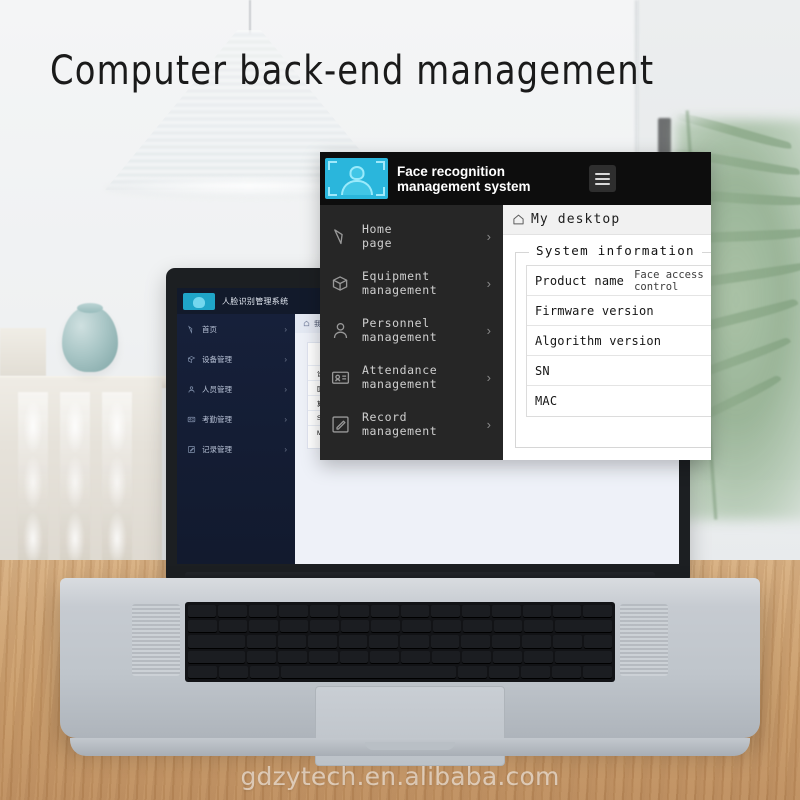 This screenshot has width=800, height=800. Describe the element at coordinates (217, 359) in the screenshot. I see `laptop-sidebar-label: 设备管理` at that location.